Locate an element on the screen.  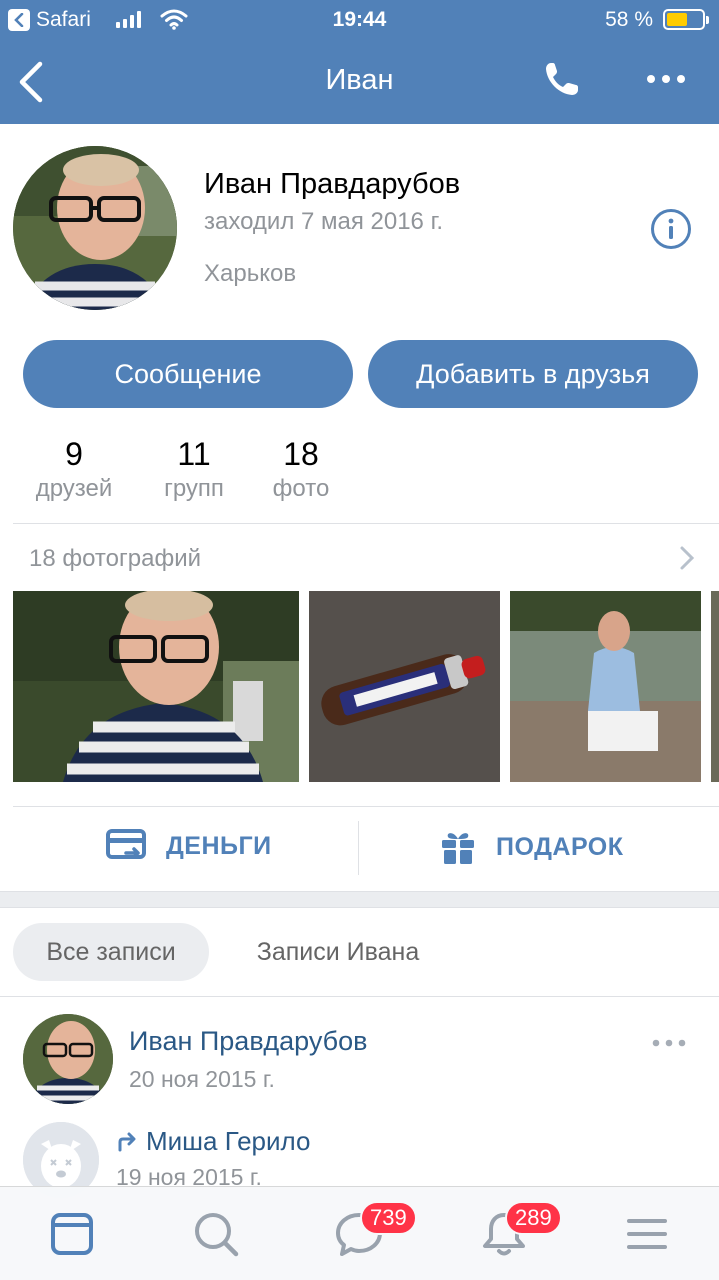
notifications-badge: 289 is located at coordinates (533, 1218).